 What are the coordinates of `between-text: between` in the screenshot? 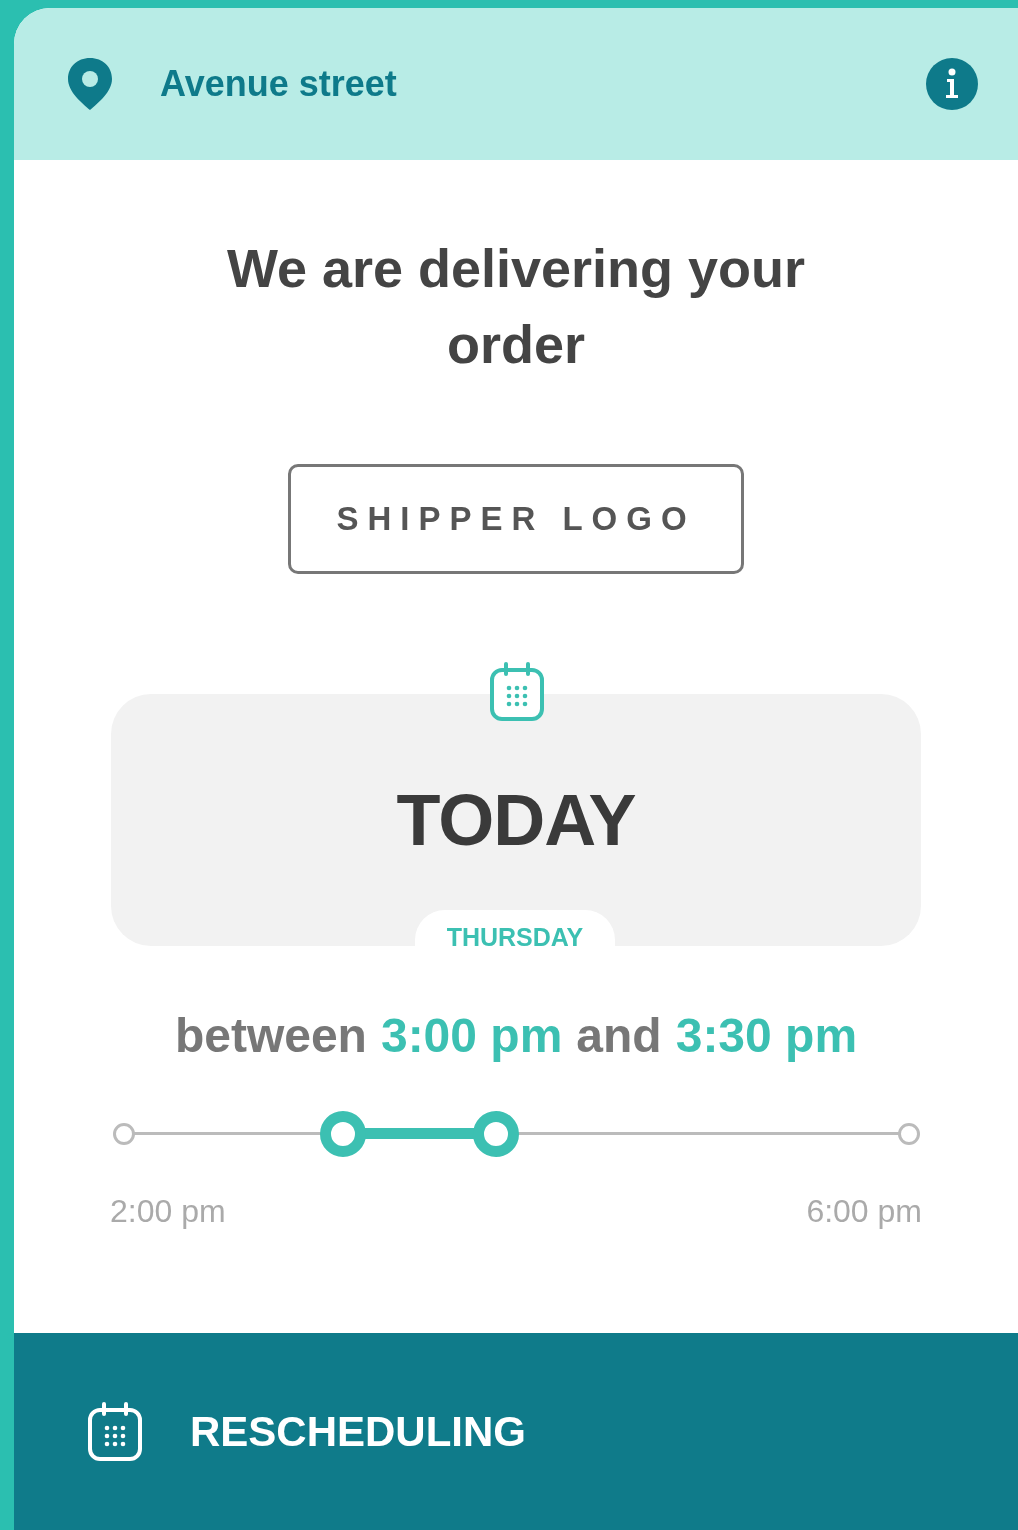 It's located at (270, 1035).